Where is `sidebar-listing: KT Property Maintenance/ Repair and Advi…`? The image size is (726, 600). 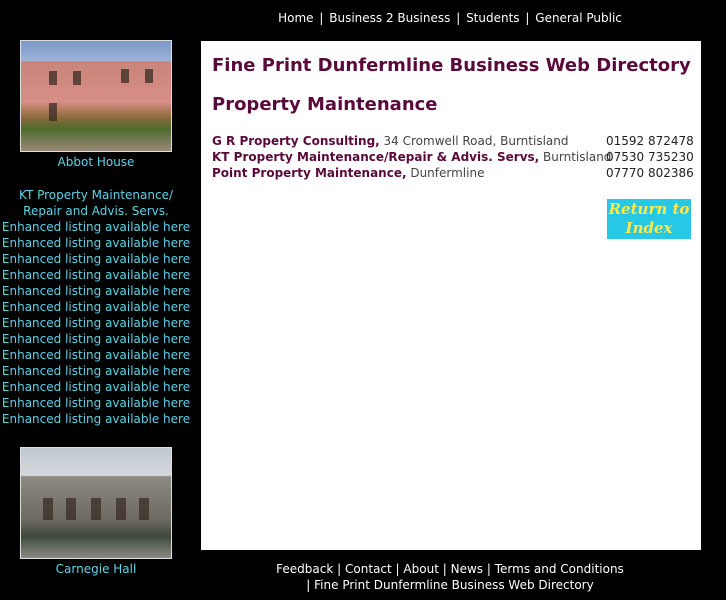 sidebar-listing: KT Property Maintenance/ Repair and Advi… is located at coordinates (96, 307).